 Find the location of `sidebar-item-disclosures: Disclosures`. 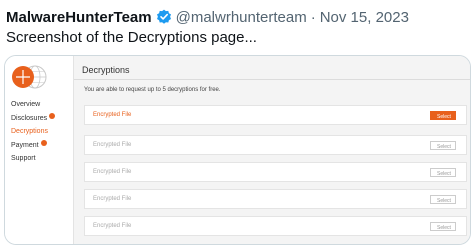

sidebar-item-disclosures: Disclosures is located at coordinates (33, 119).